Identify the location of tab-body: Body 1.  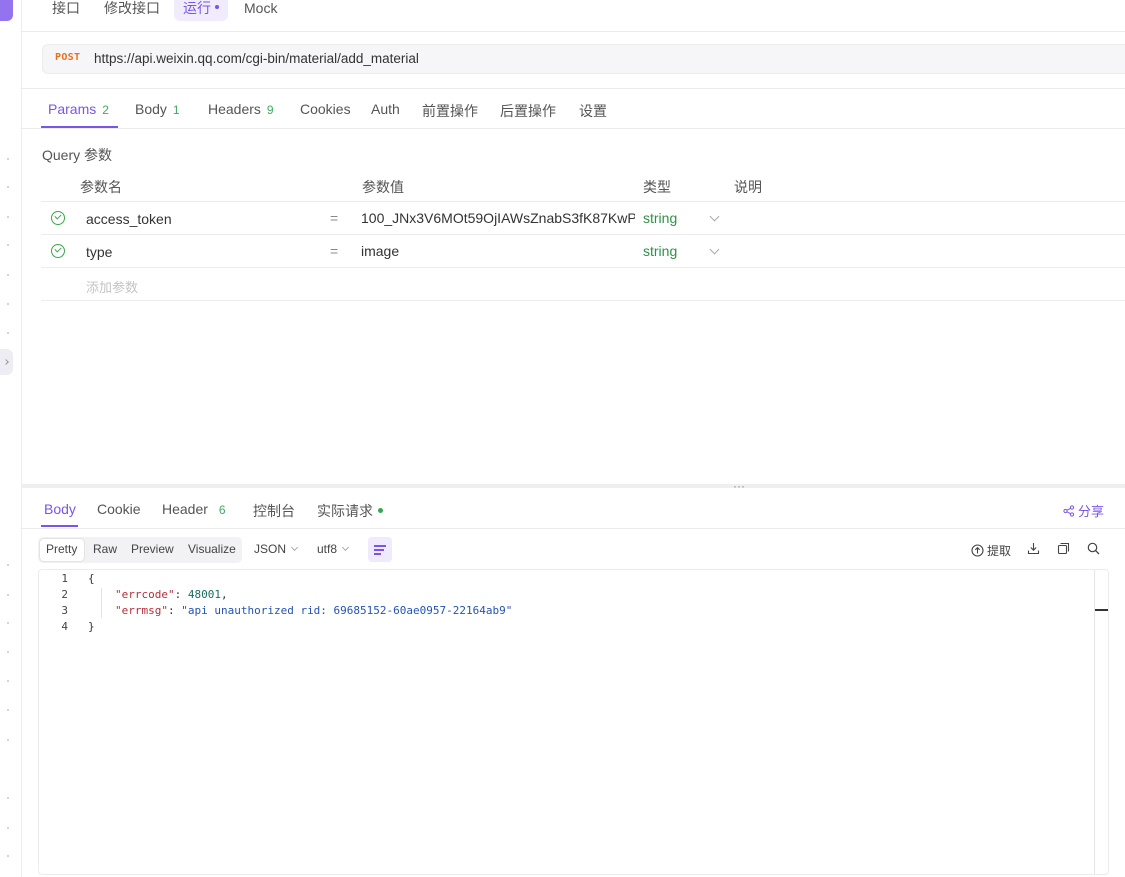
(157, 109).